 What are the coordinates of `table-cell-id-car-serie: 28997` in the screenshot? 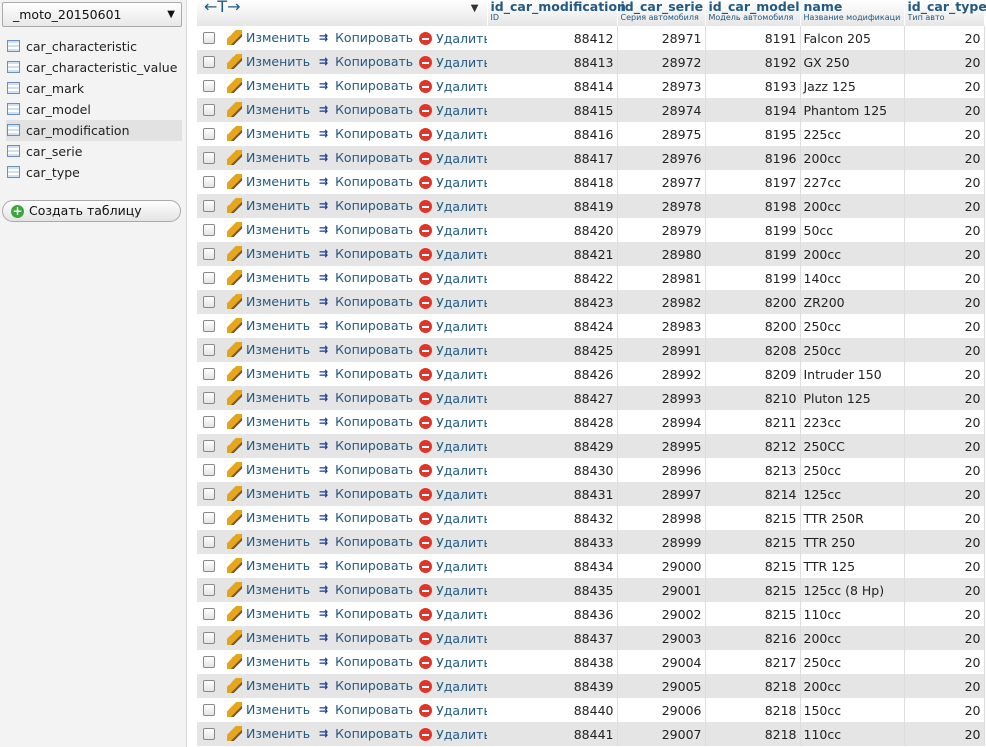 It's located at (661, 494).